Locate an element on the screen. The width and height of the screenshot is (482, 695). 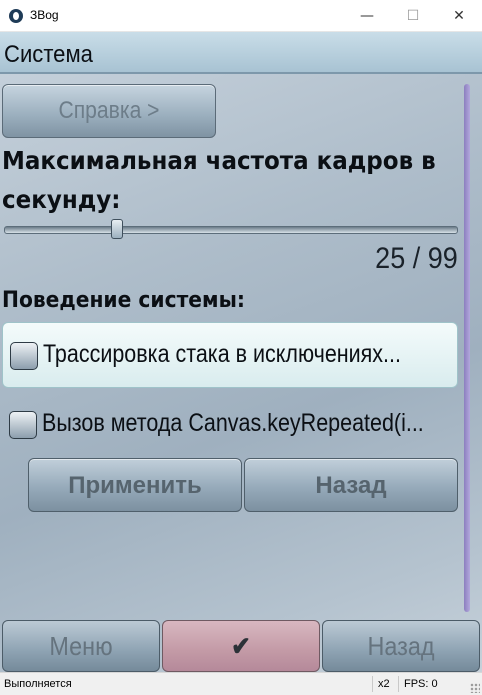
key-repeated-checkbox is located at coordinates (23, 425).